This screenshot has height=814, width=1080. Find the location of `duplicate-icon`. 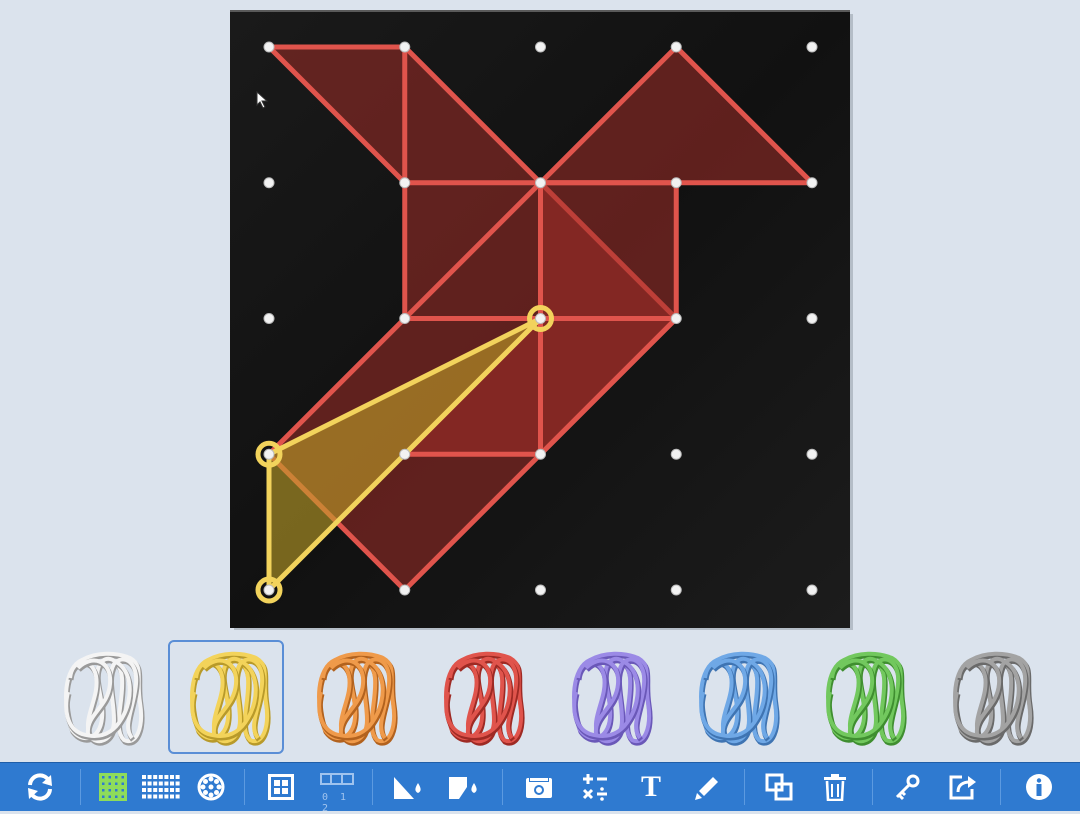

duplicate-icon is located at coordinates (779, 787).